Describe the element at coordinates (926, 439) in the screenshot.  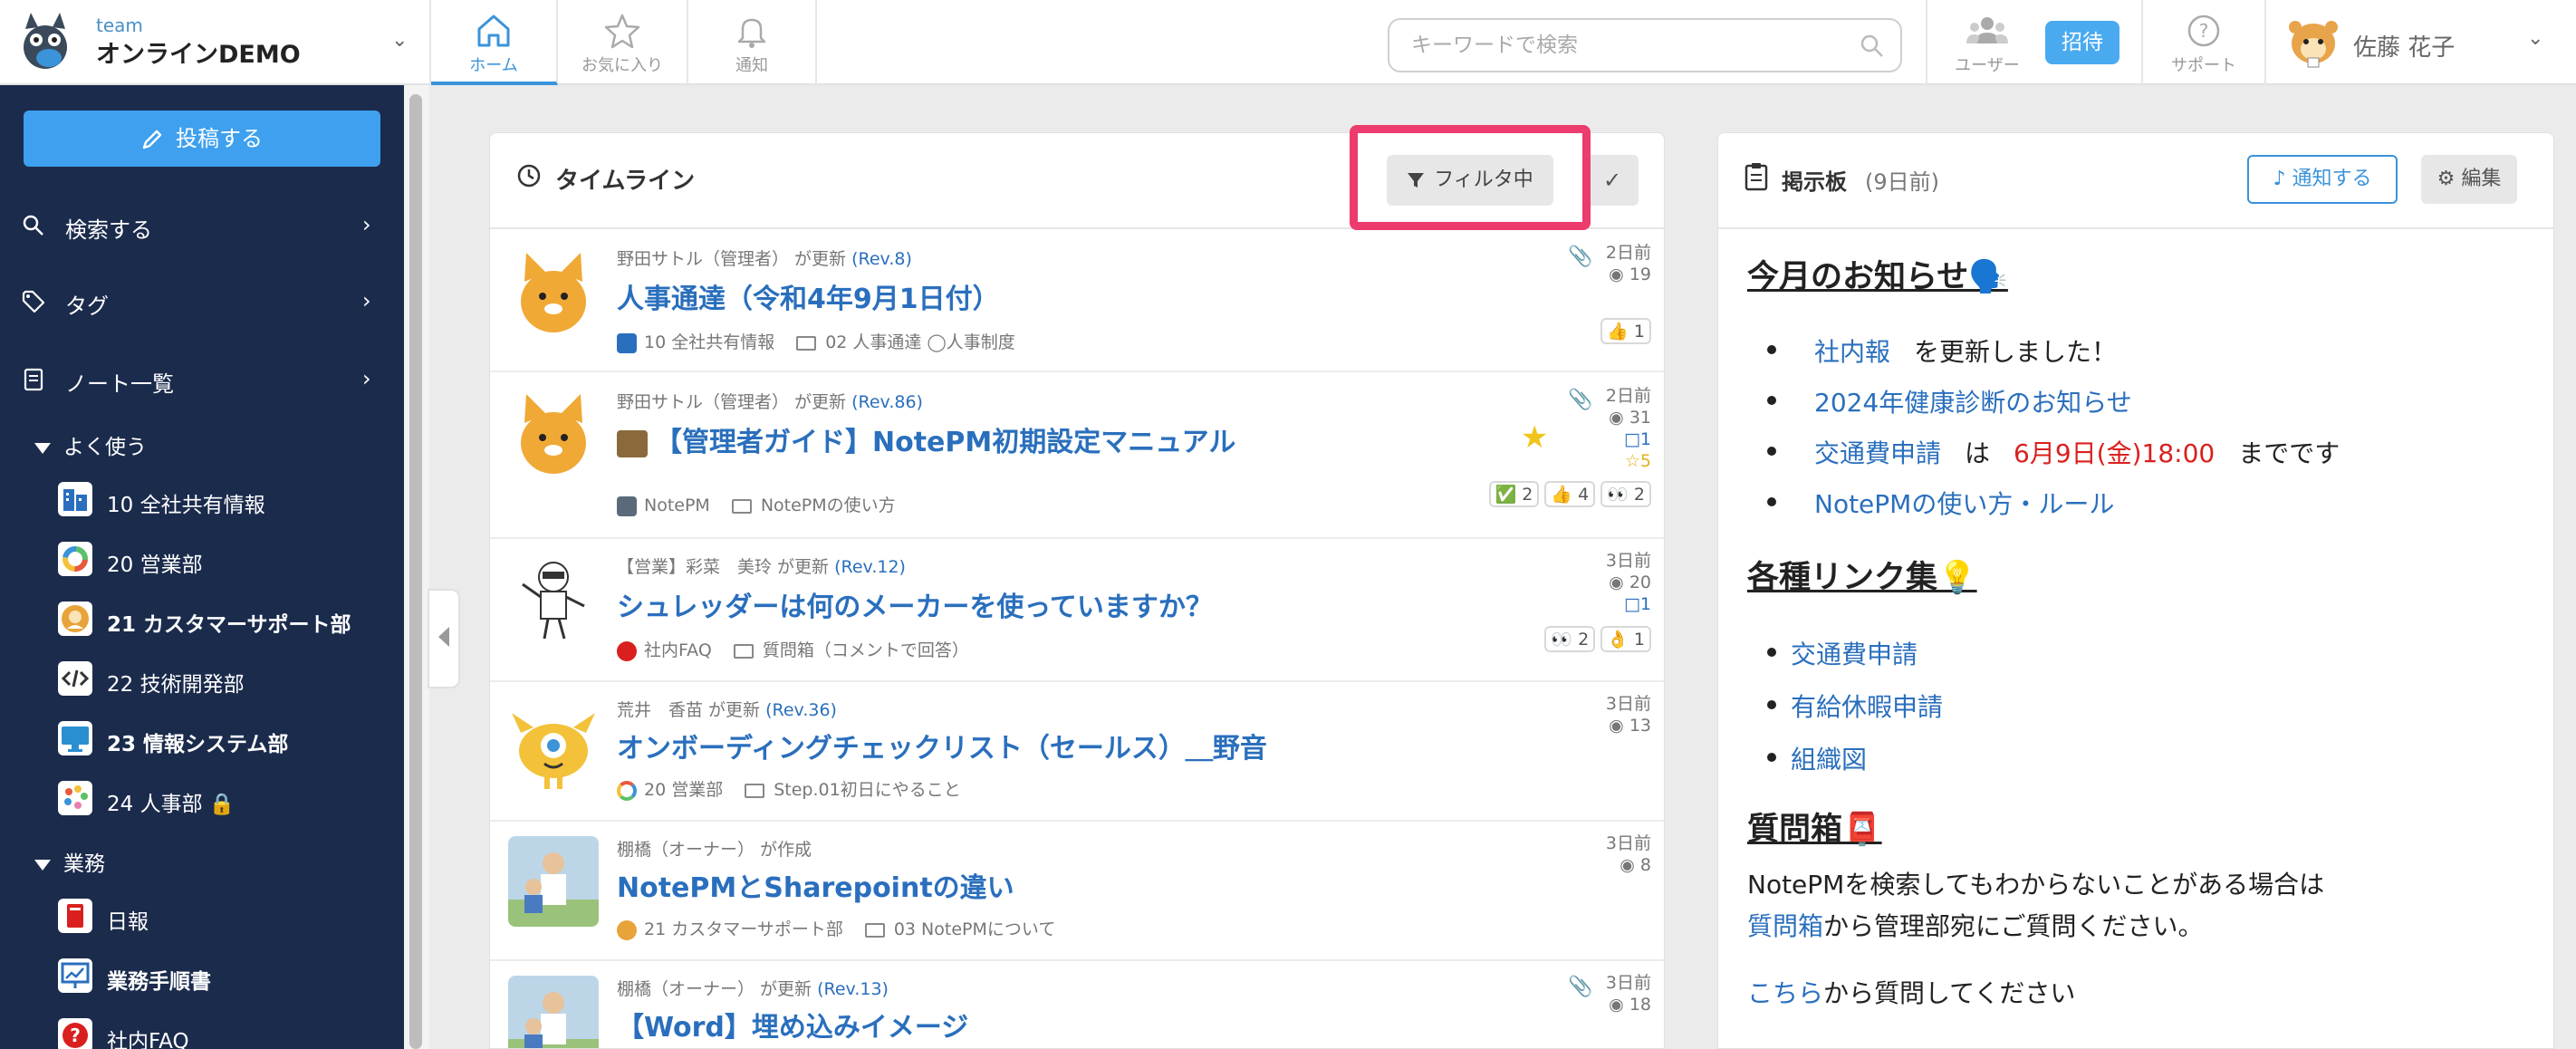
I see `entry-title: 【管理者ガイド】NotePM初期設定マニュアル` at that location.